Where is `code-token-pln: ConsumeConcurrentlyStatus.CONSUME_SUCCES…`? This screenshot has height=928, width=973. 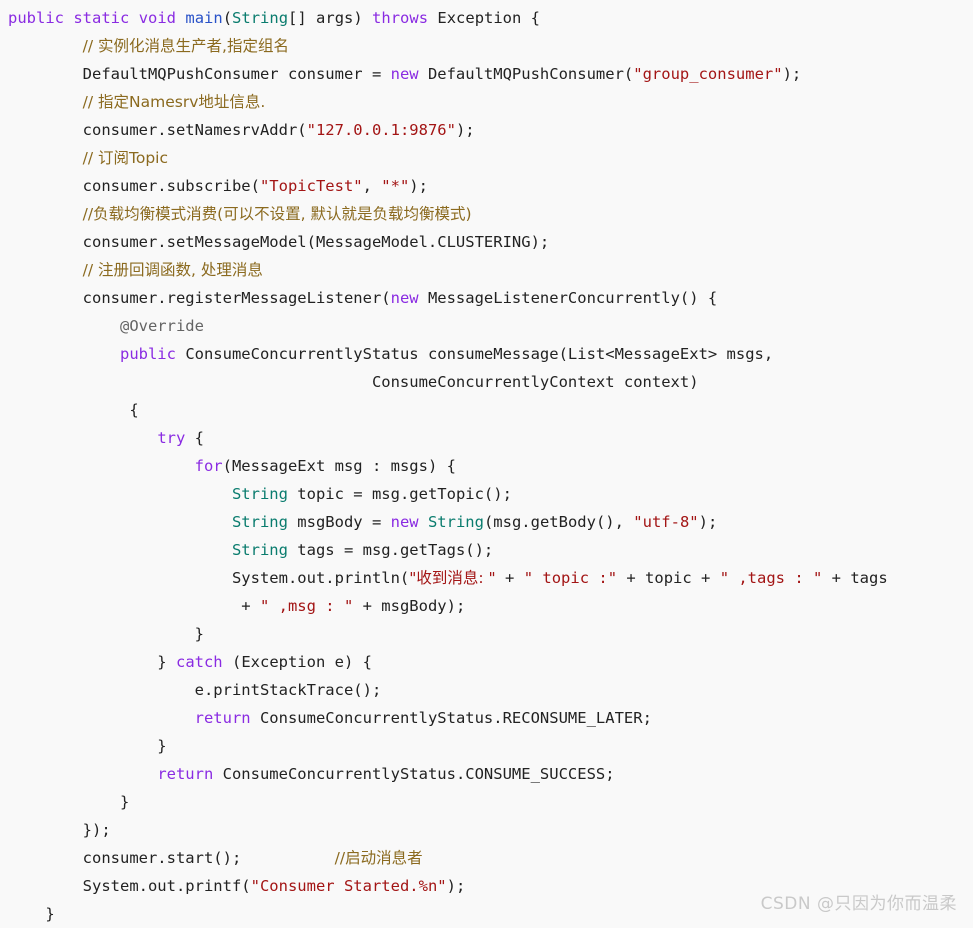 code-token-pln: ConsumeConcurrentlyStatus.CONSUME_SUCCES… is located at coordinates (414, 774).